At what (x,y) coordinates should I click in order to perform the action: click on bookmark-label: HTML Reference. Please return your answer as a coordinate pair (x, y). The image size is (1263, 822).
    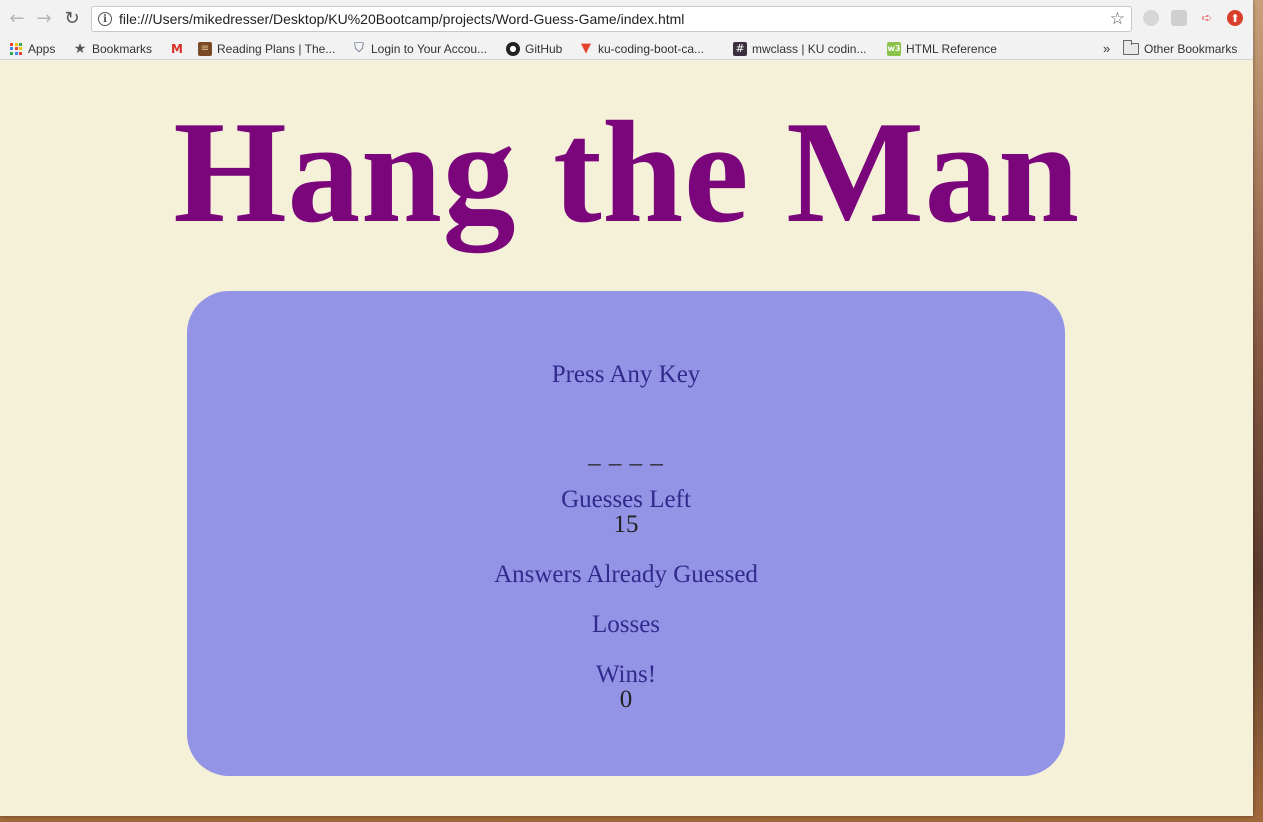
    Looking at the image, I should click on (951, 48).